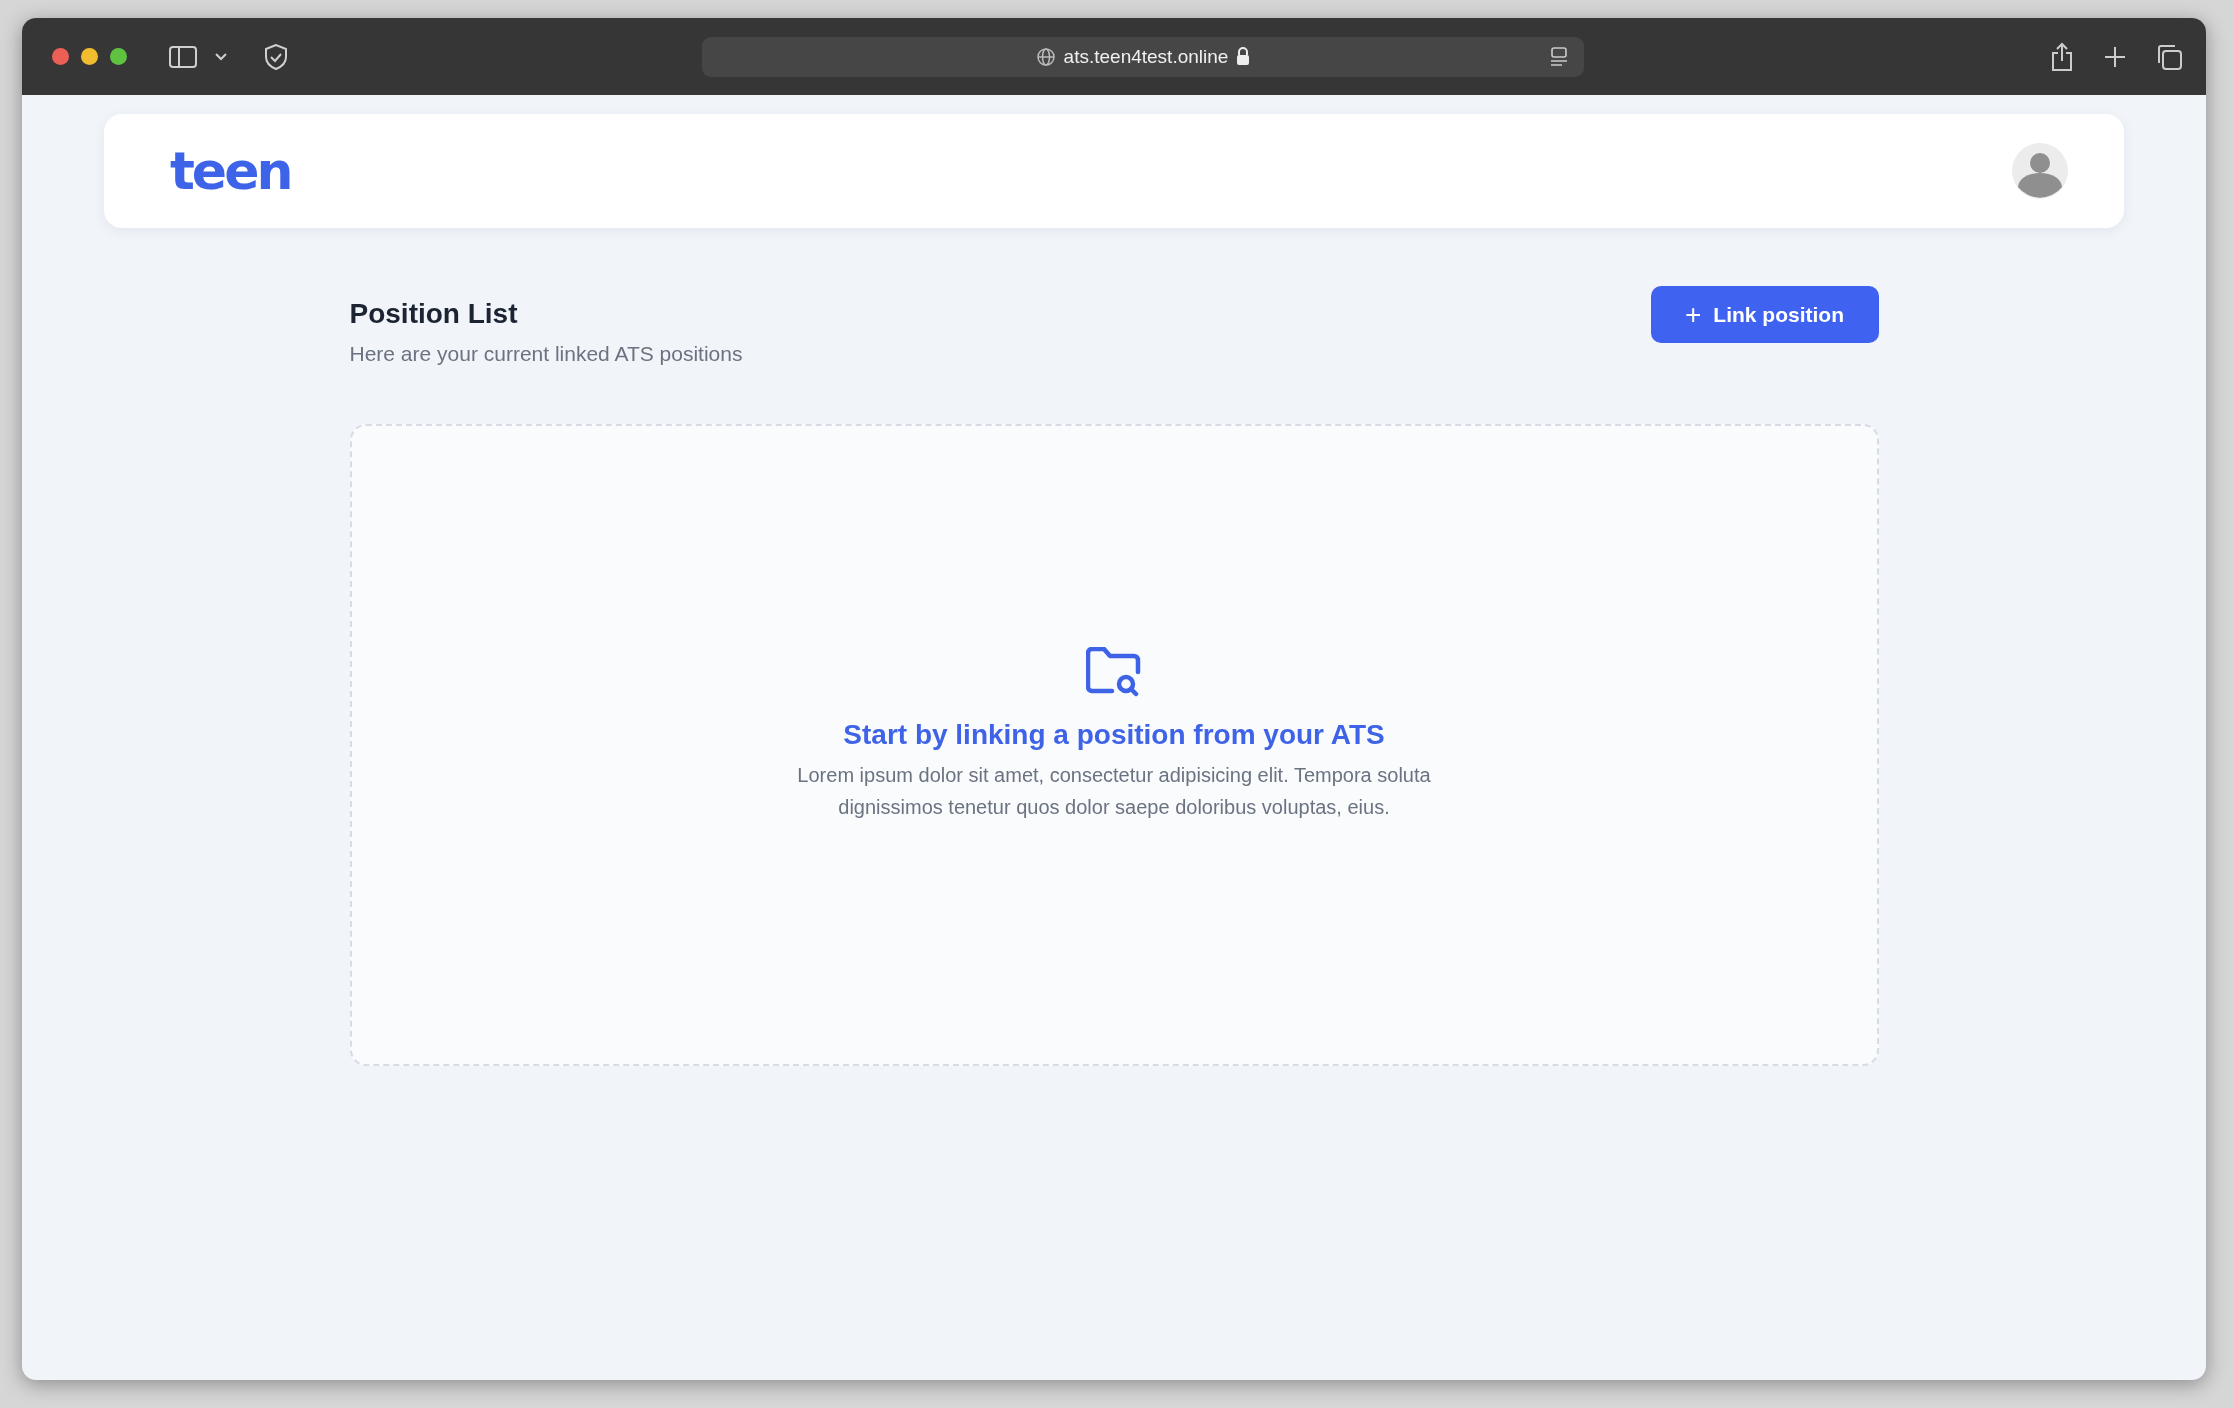 This screenshot has height=1408, width=2234. What do you see at coordinates (2115, 56) in the screenshot?
I see `plus-icon` at bounding box center [2115, 56].